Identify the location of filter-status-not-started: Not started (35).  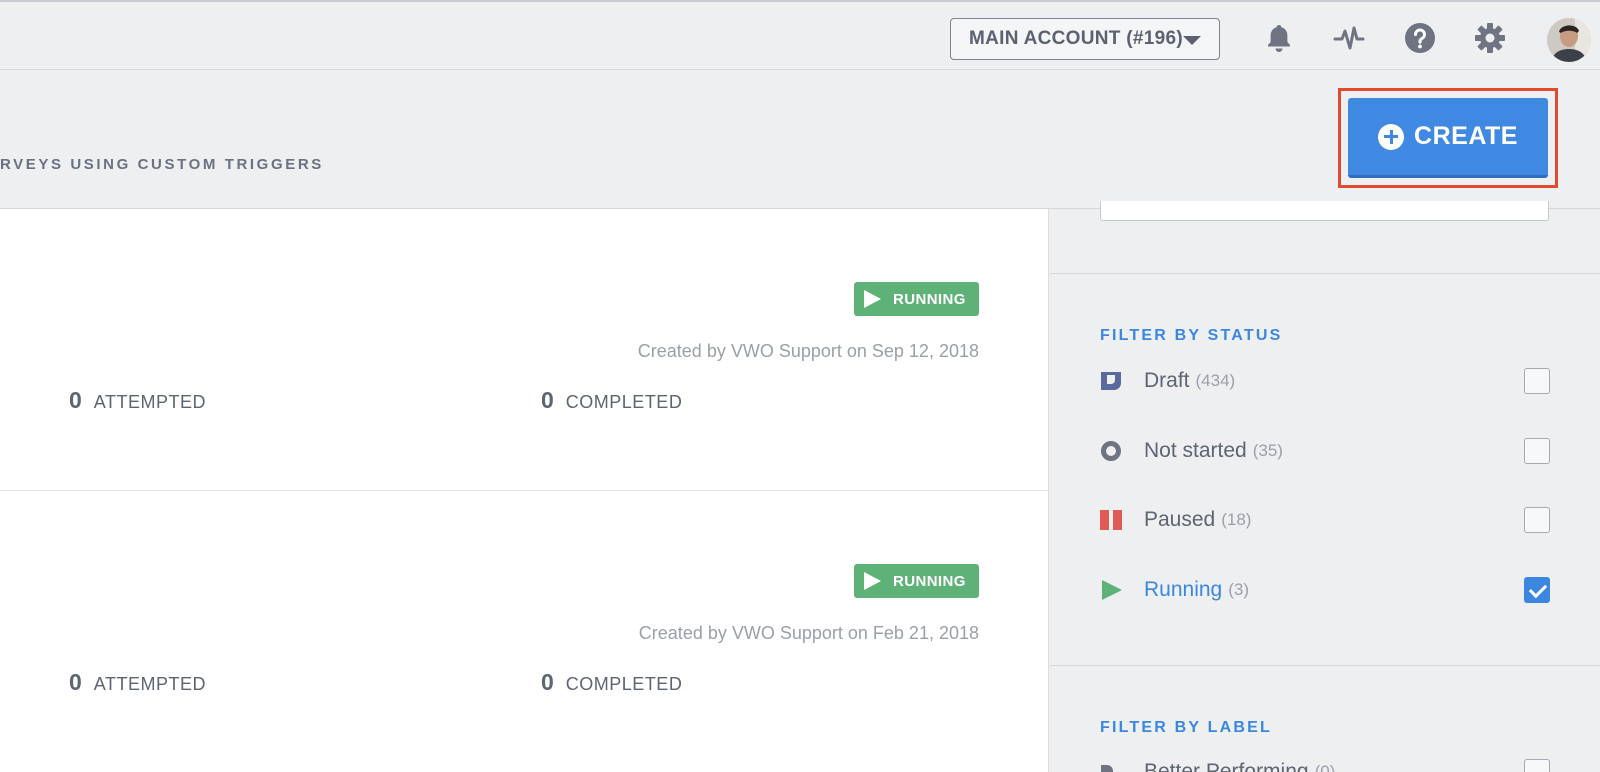
(1325, 451).